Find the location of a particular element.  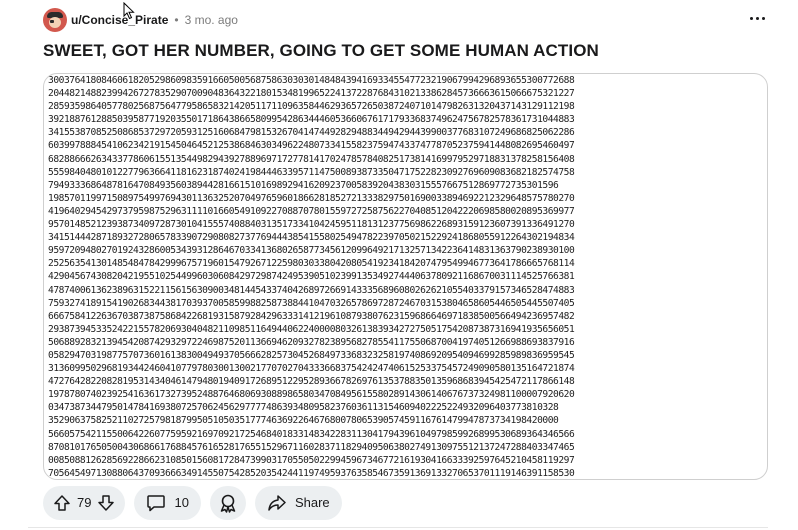

action-bar: 79 10 Share is located at coordinates (197, 502).